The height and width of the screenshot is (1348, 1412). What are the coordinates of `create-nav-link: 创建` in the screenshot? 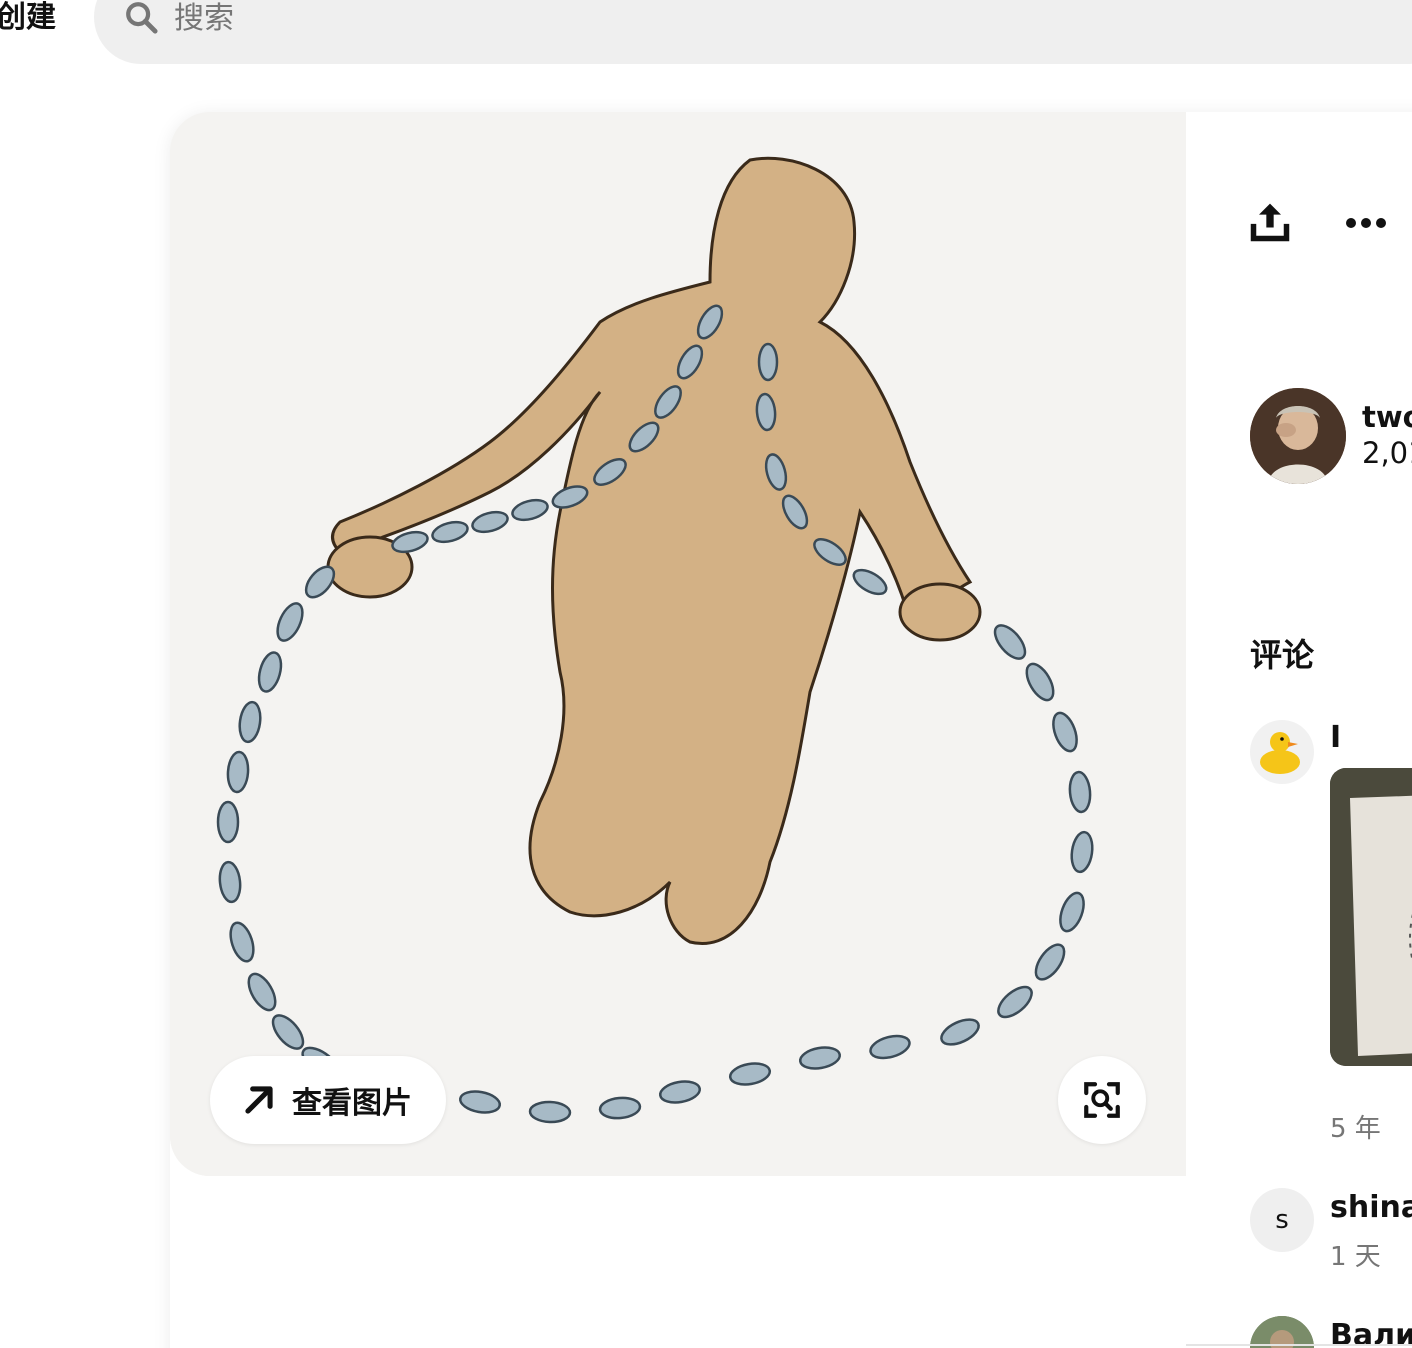 It's located at (28, 20).